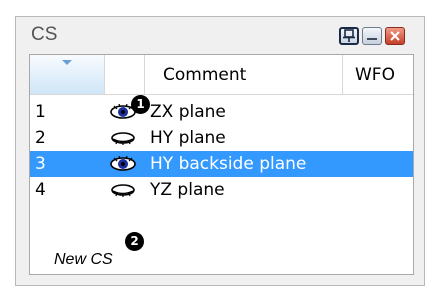 This screenshot has width=443, height=302. I want to click on grid-header: Comment WFO, so click(221, 75).